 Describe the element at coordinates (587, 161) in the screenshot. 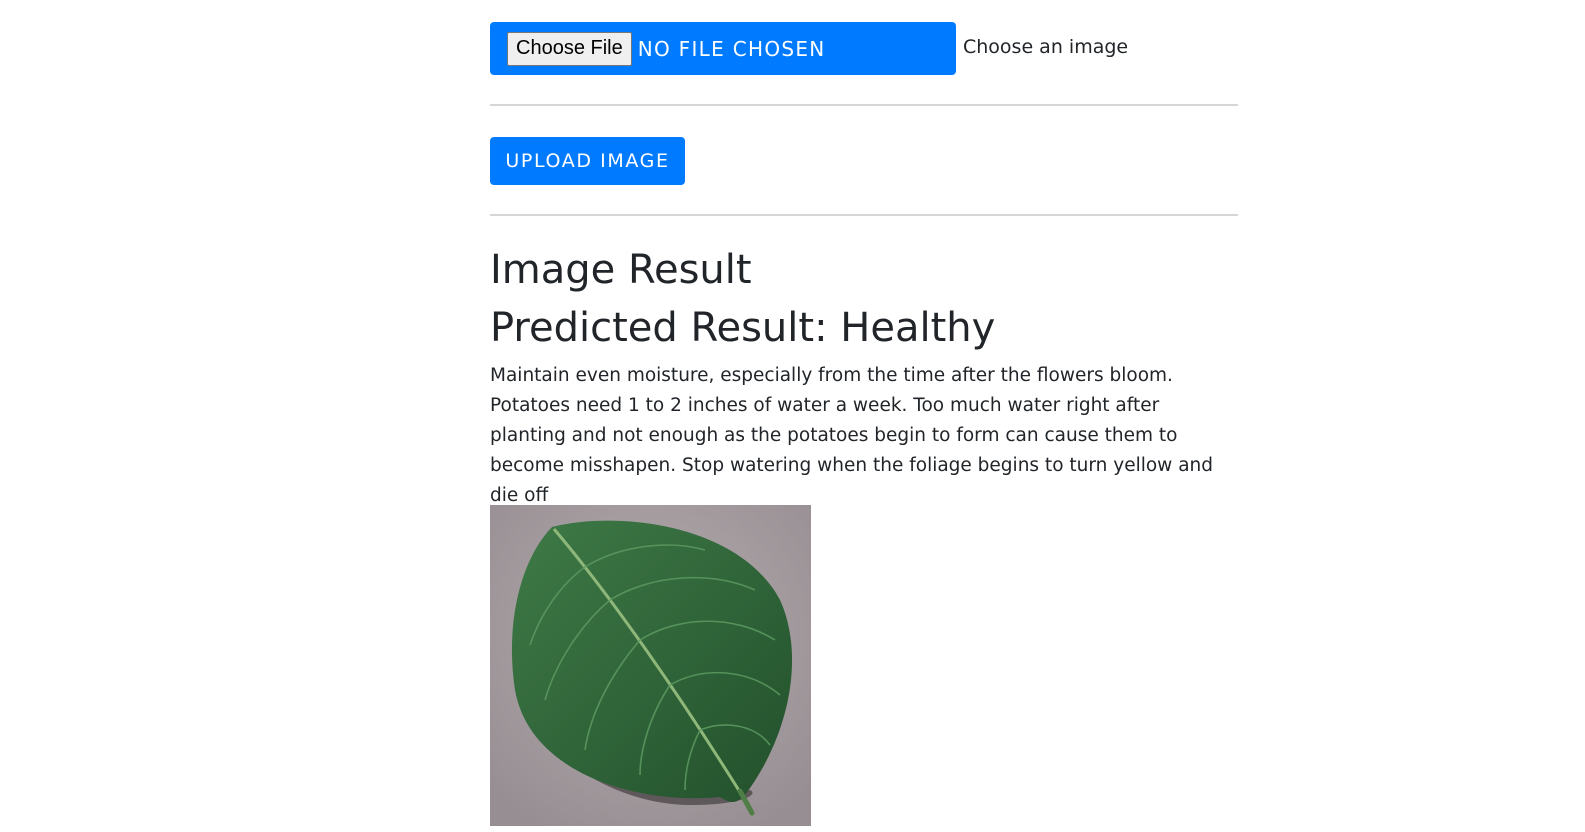

I see `upload-image-button: UPLOAD IMAGE` at that location.